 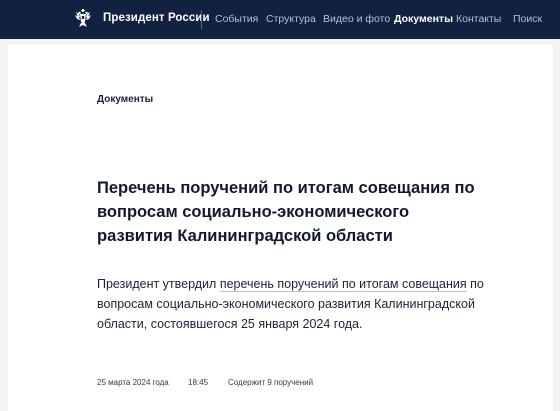 What do you see at coordinates (236, 19) in the screenshot?
I see `nav-events: События` at bounding box center [236, 19].